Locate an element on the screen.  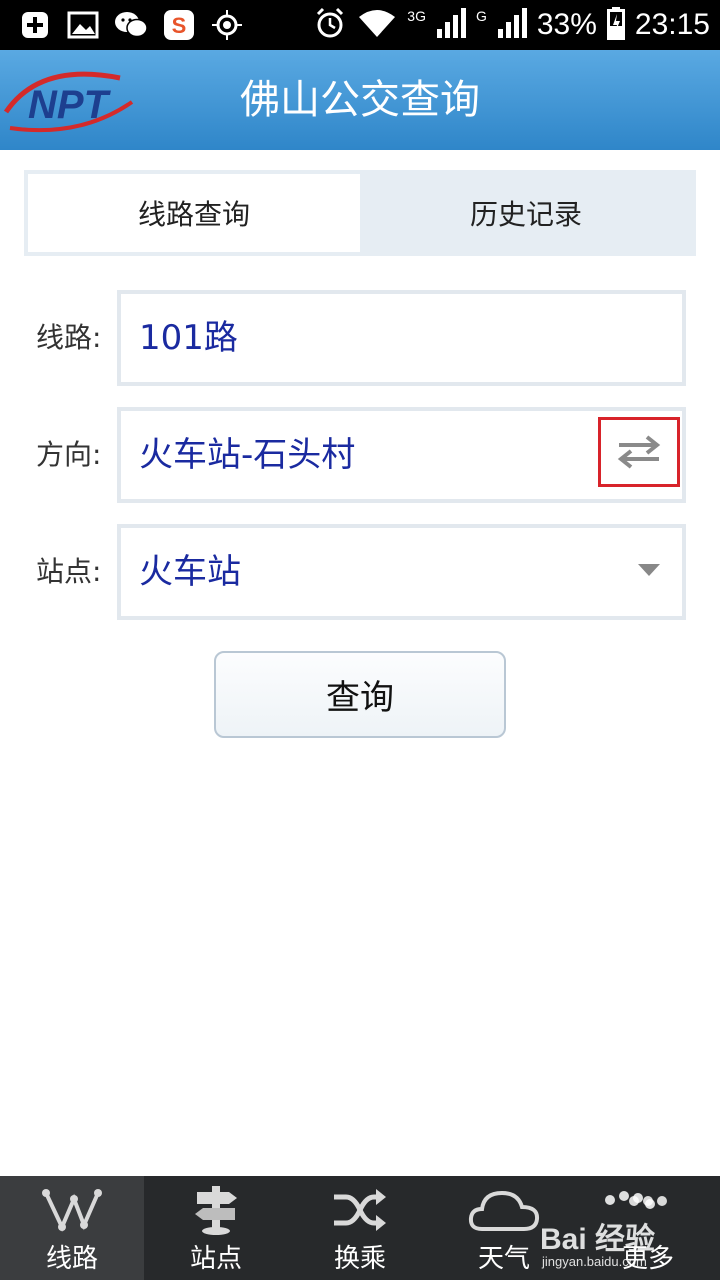
direction-label: 方向: is located at coordinates (69, 454).